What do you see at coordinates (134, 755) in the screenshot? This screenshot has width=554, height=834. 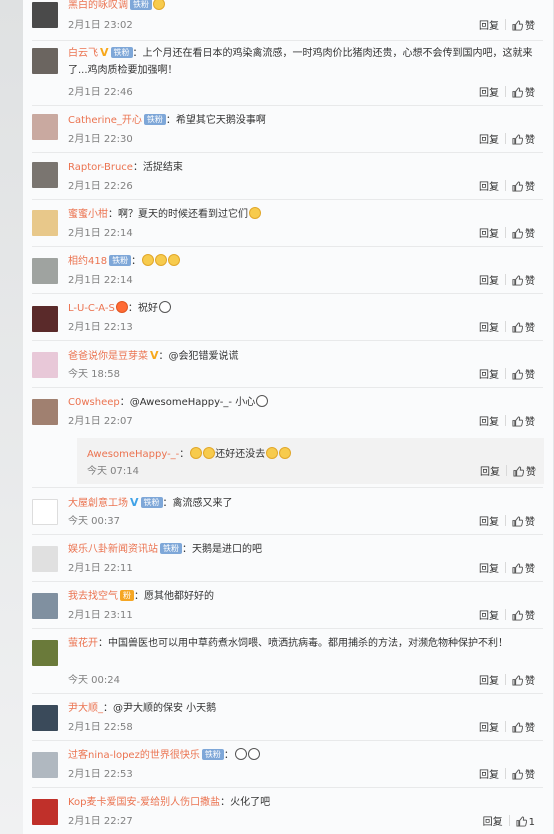 I see `comment-author: 过客nina-lopez的世界很快乐` at bounding box center [134, 755].